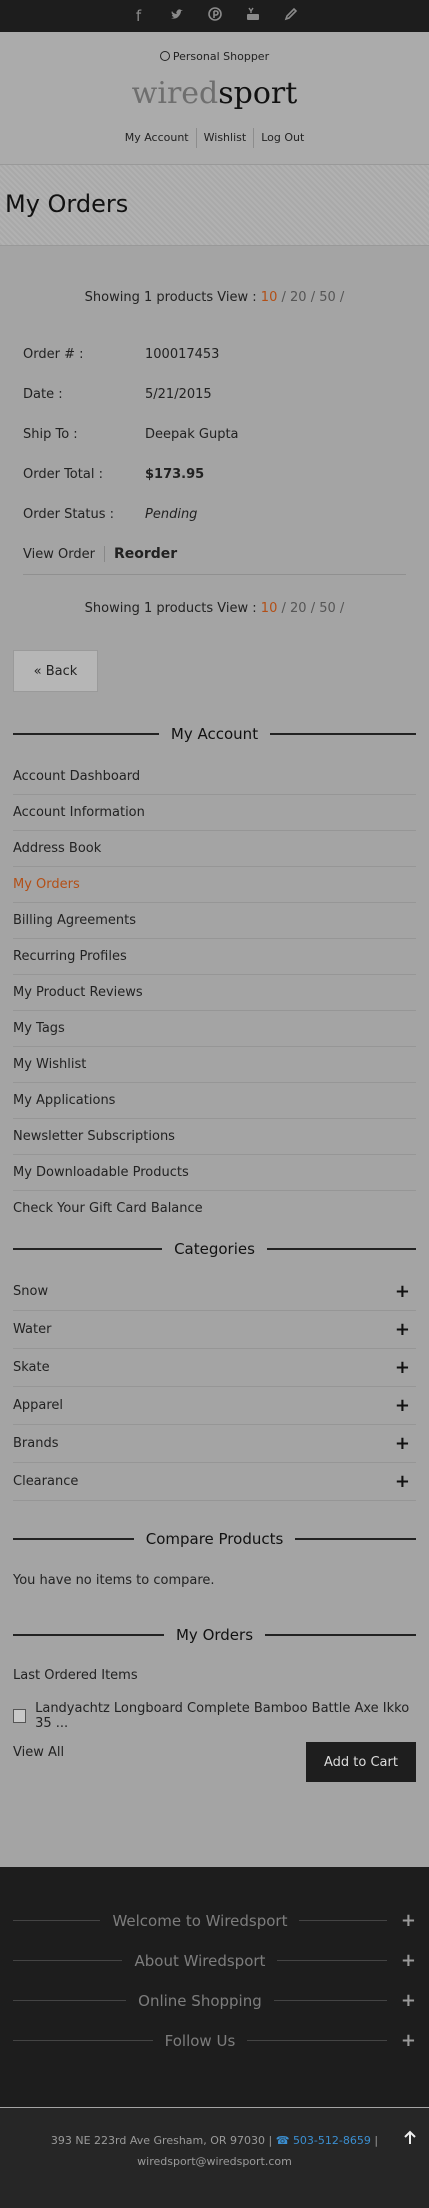  I want to click on footer-section: Follow Us +, so click(214, 2040).